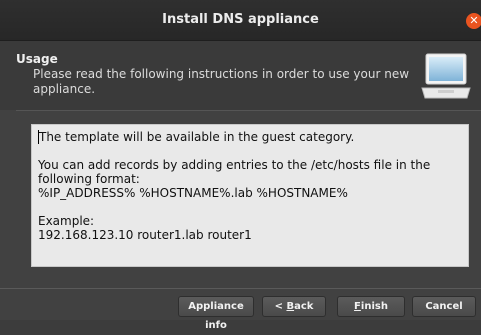 The height and width of the screenshot is (335, 481). What do you see at coordinates (280, 306) in the screenshot?
I see `back-button-label: <` at bounding box center [280, 306].